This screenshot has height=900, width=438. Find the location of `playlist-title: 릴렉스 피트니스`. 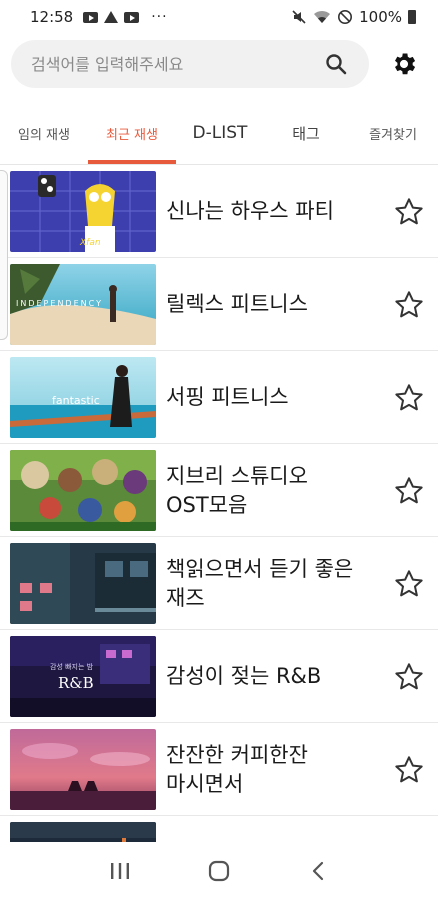

playlist-title: 릴렉스 피트니스 is located at coordinates (272, 304).